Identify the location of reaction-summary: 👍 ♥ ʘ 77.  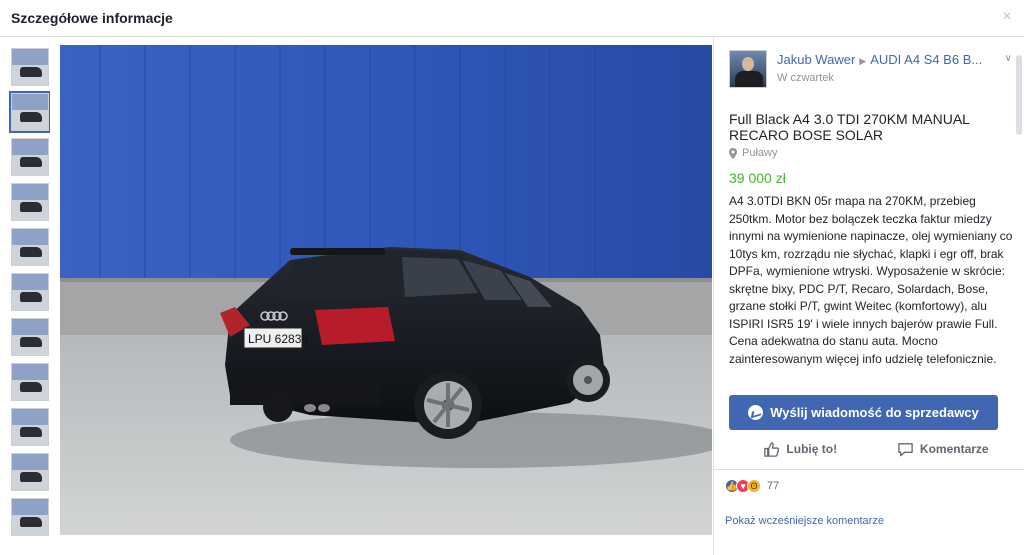
(752, 486).